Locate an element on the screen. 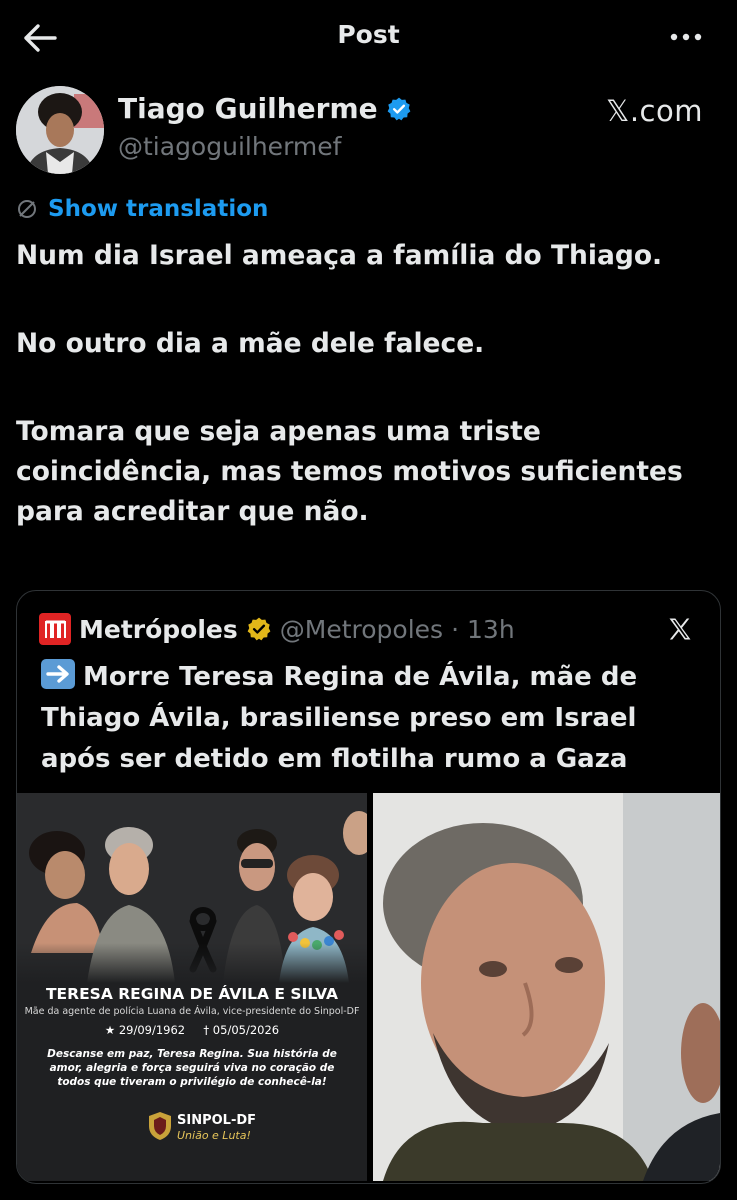 The width and height of the screenshot is (737, 1200). card-title: TERESA REGINA DE ÁVILA E SILVA is located at coordinates (192, 994).